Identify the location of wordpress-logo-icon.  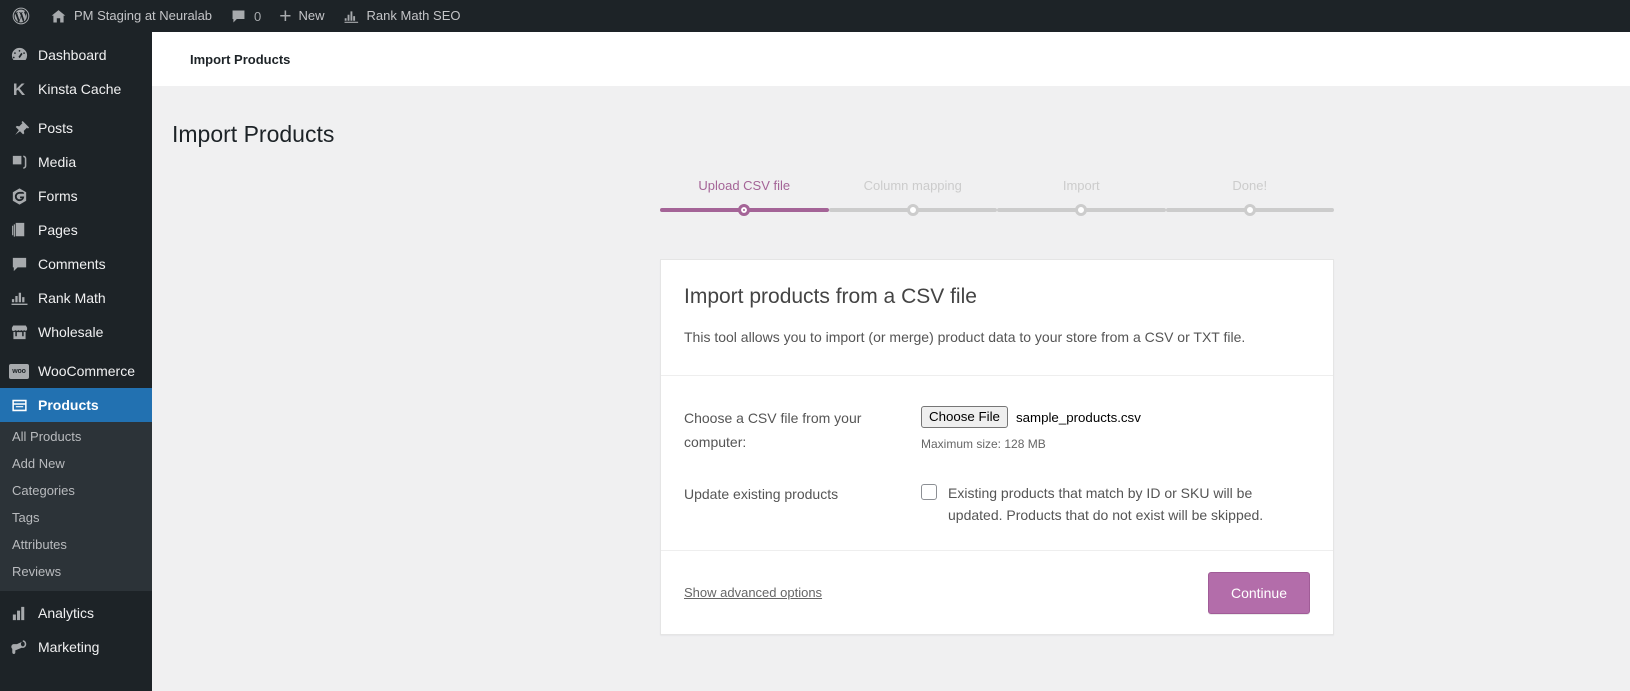
(21, 16).